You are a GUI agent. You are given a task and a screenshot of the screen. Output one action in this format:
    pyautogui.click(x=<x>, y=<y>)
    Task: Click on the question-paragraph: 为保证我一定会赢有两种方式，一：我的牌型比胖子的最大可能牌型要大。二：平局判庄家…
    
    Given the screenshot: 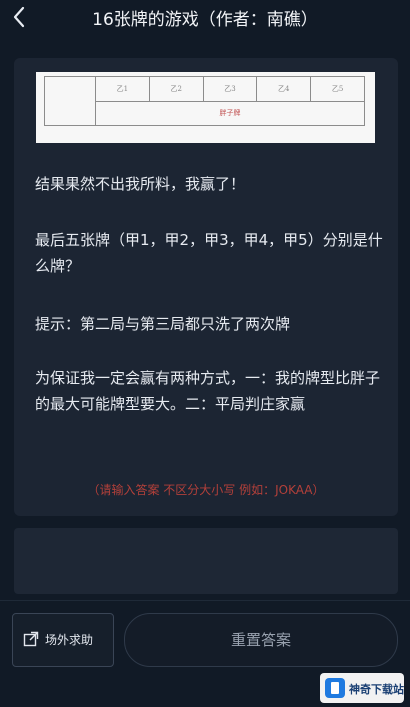 What is the action you would take?
    pyautogui.click(x=208, y=391)
    